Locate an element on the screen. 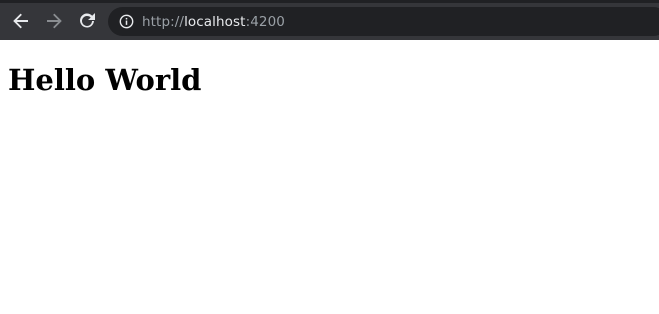 The image size is (659, 314). reload-icon is located at coordinates (87, 20).